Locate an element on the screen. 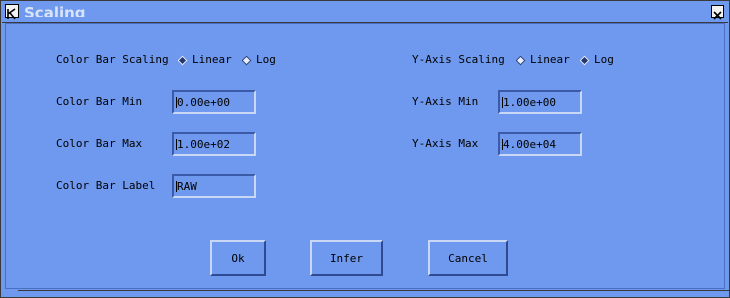 Image resolution: width=730 pixels, height=298 pixels. y-axis-max-value: 4.00e+04 is located at coordinates (529, 144).